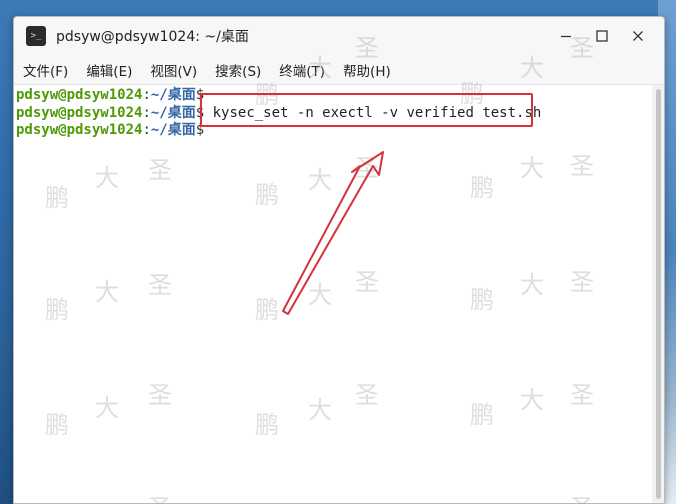 The image size is (676, 504). Describe the element at coordinates (45, 70) in the screenshot. I see `menu-file: 文件(F)` at that location.